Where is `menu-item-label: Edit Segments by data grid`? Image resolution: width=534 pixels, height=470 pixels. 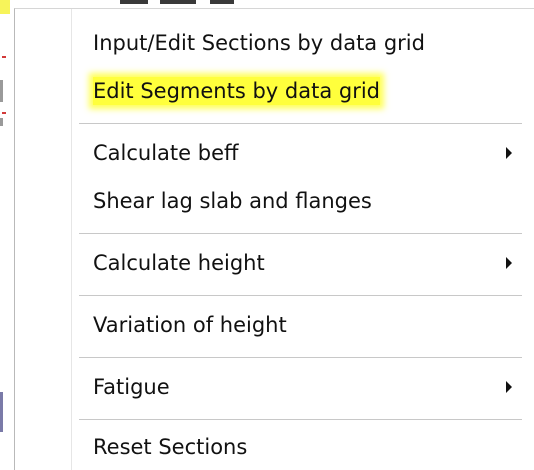 menu-item-label: Edit Segments by data grid is located at coordinates (236, 91).